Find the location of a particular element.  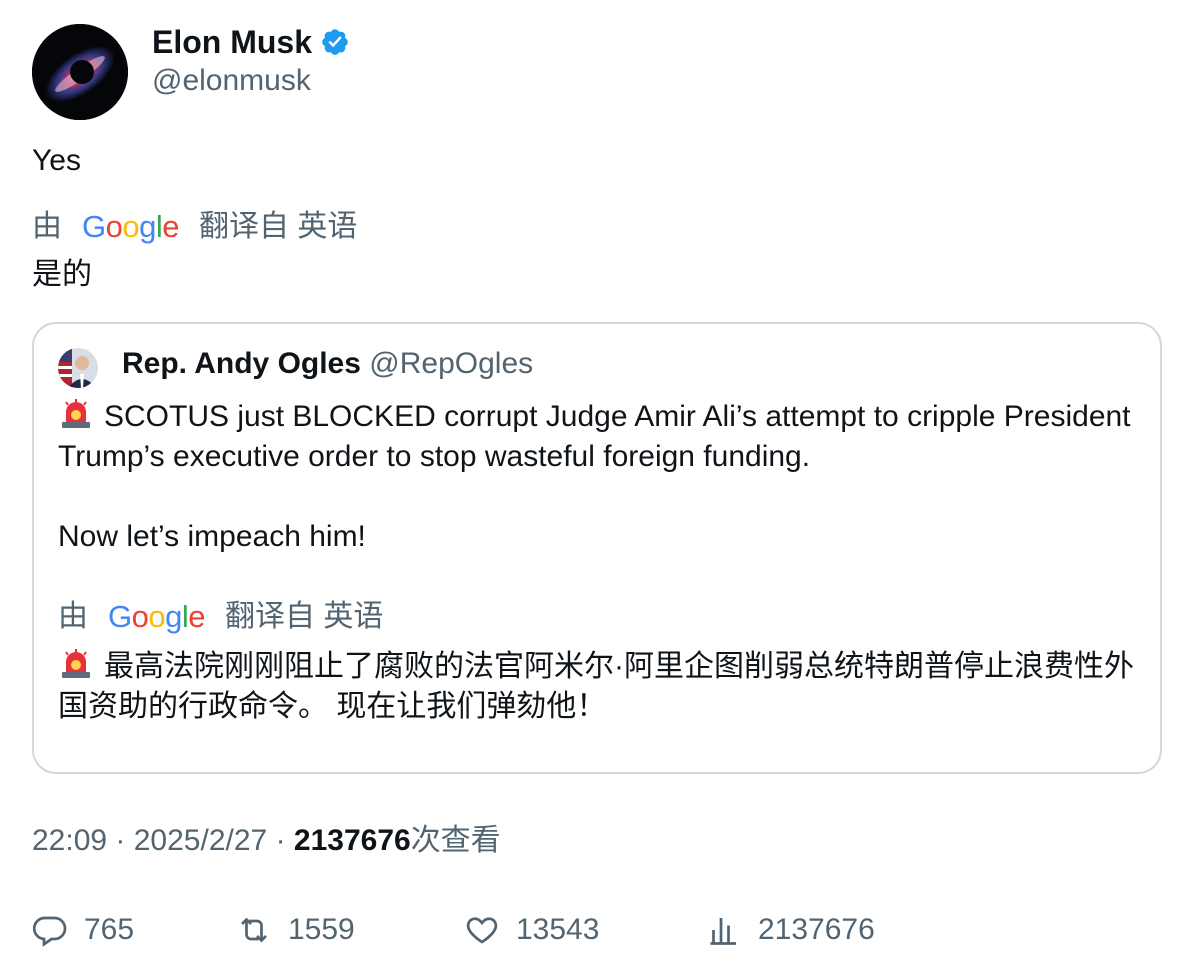

like-button: 13543 is located at coordinates (531, 930).